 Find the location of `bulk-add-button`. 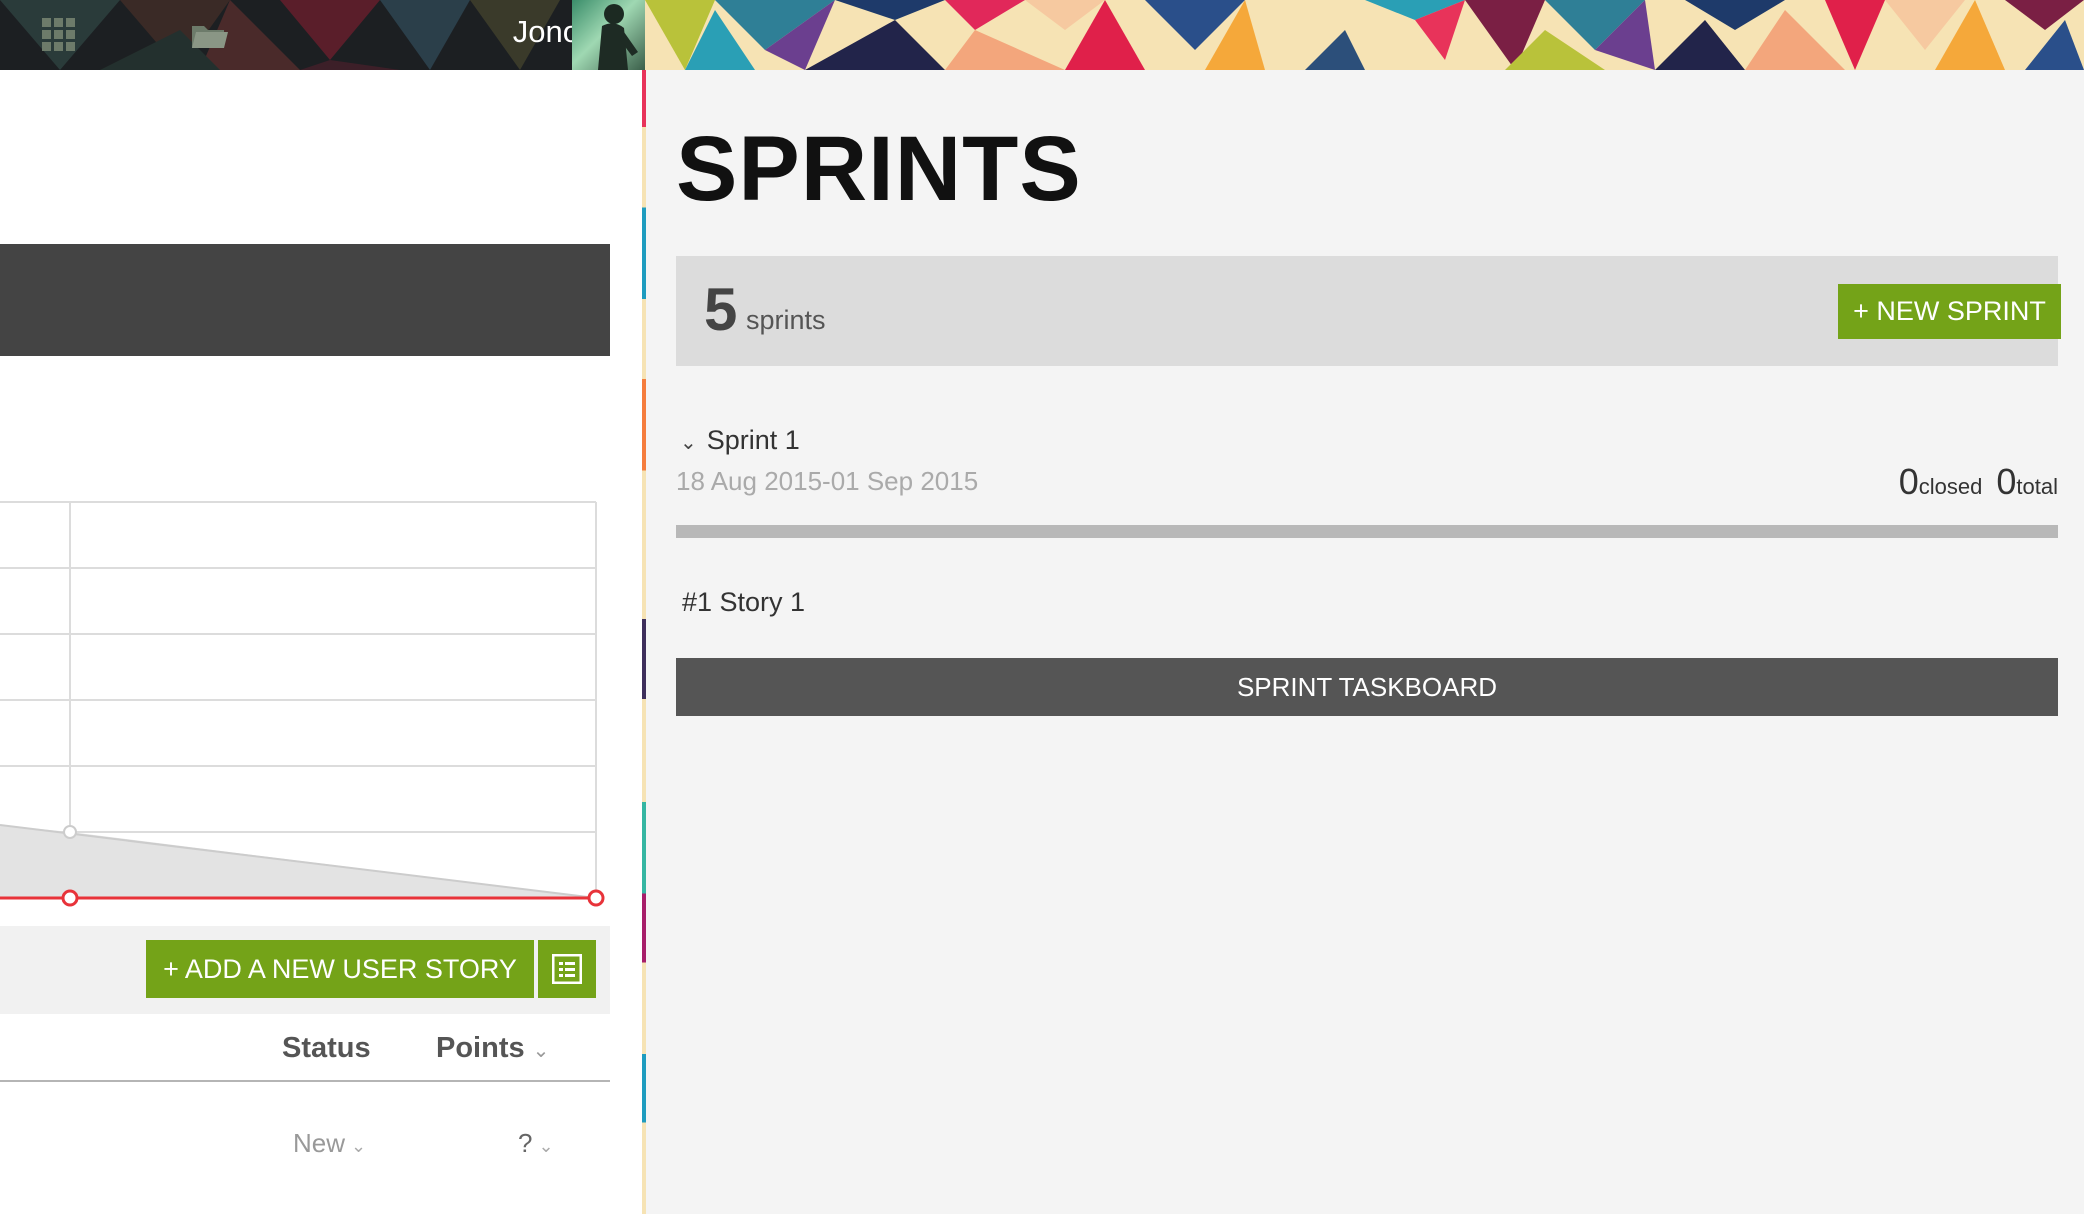

bulk-add-button is located at coordinates (567, 969).